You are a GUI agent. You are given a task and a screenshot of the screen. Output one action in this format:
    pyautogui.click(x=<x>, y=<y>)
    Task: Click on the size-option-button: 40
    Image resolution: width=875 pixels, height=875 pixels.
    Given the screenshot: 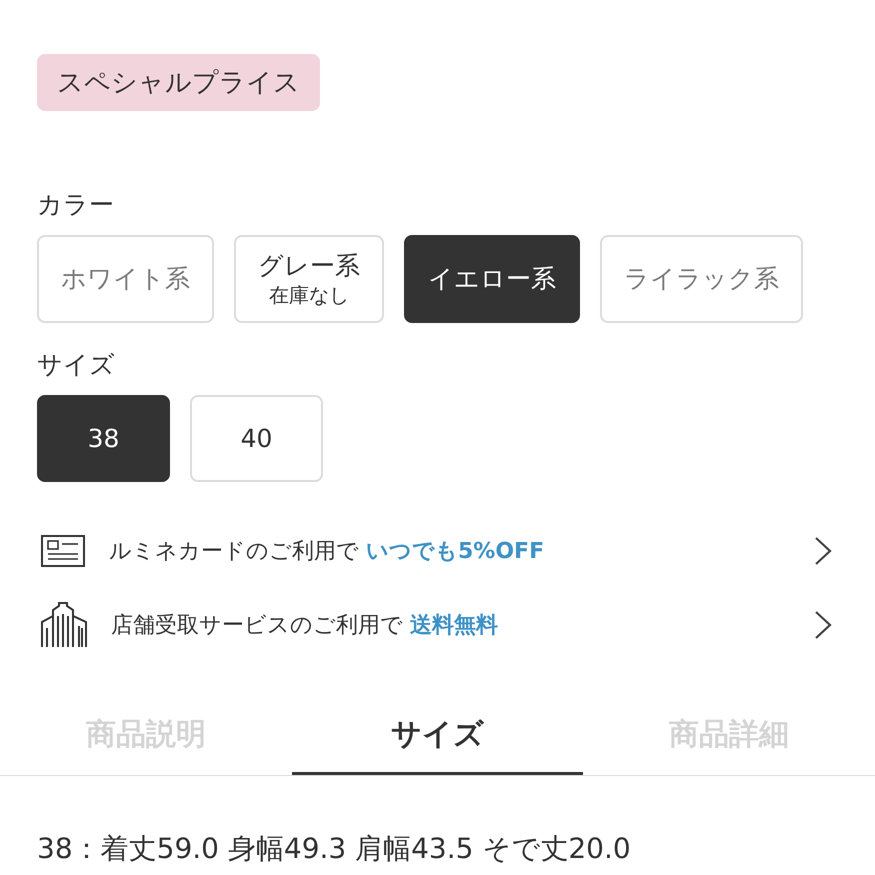 What is the action you would take?
    pyautogui.click(x=256, y=438)
    